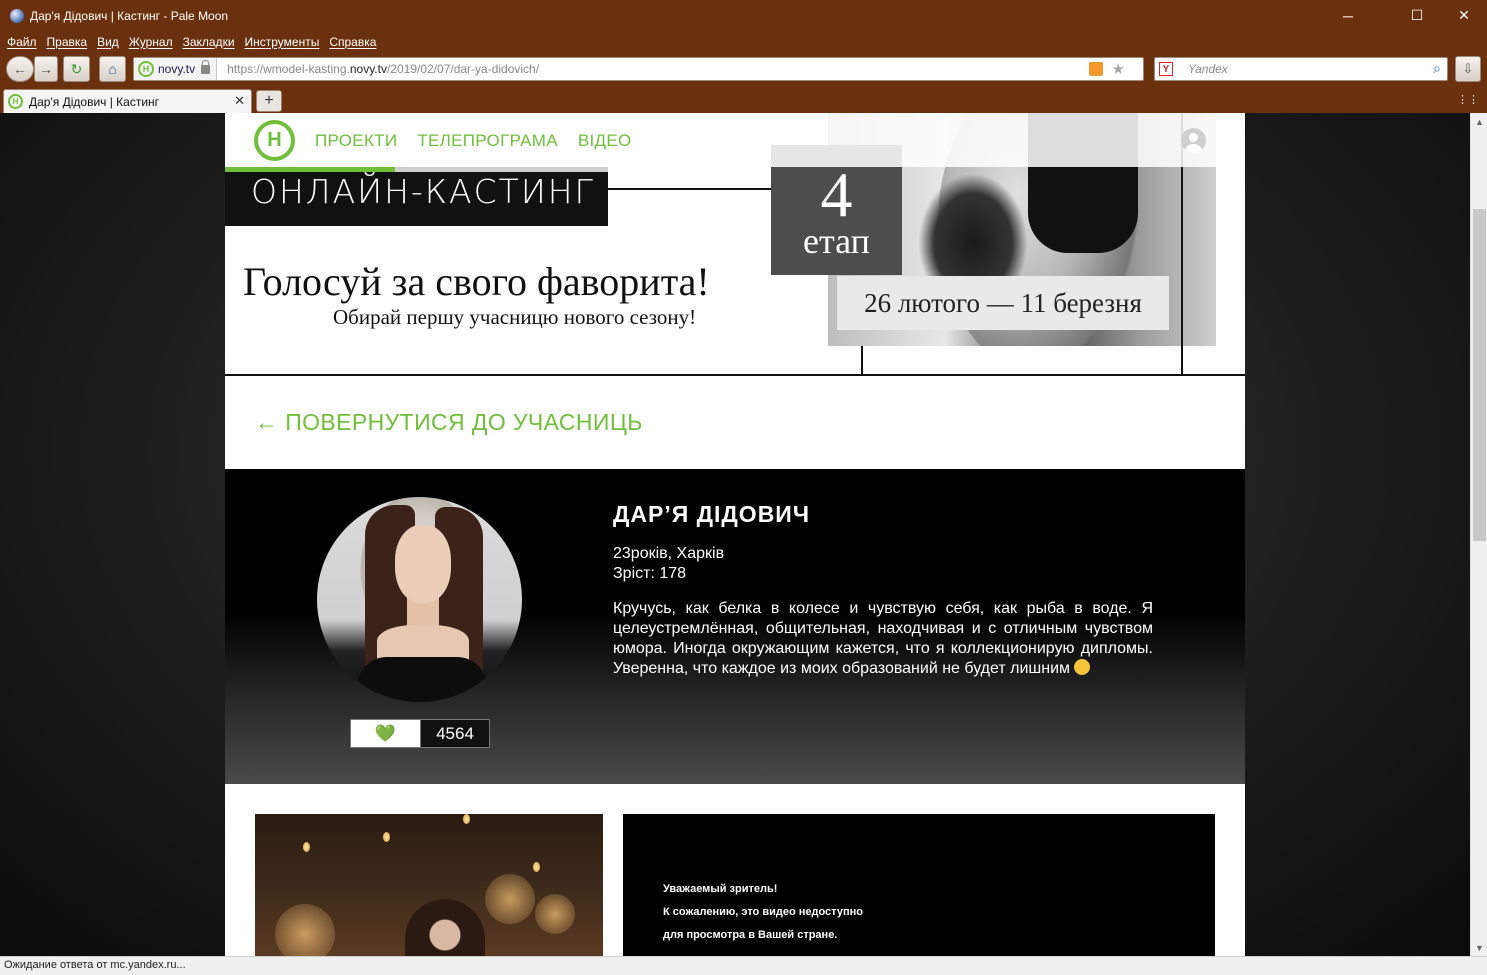  I want to click on video-notice-line: для просмотра в Вашей стране., so click(750, 935).